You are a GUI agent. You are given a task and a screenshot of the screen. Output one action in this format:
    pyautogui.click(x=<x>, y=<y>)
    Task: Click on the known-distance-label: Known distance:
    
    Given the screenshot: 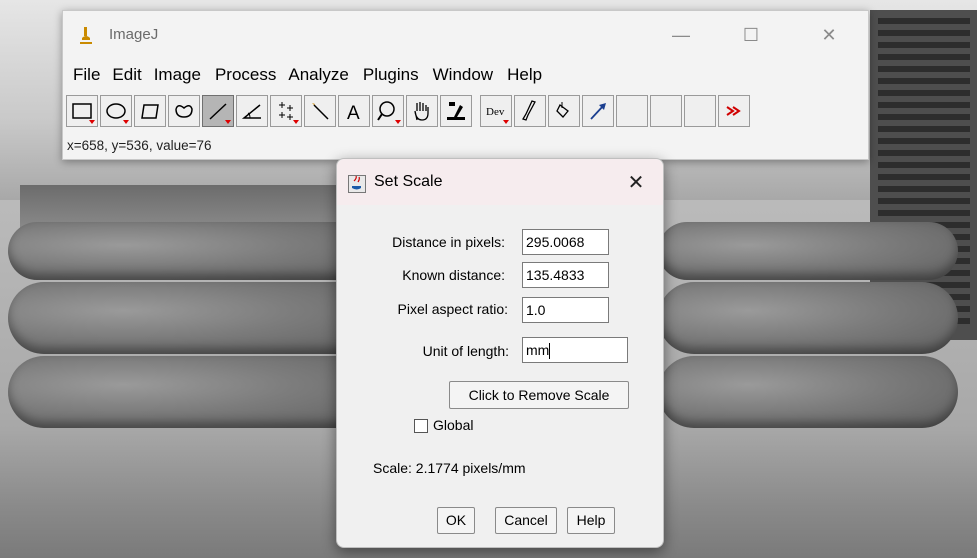 What is the action you would take?
    pyautogui.click(x=453, y=275)
    